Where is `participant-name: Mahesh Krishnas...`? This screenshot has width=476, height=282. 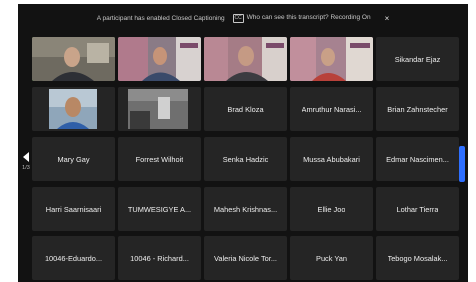 participant-name: Mahesh Krishnas... is located at coordinates (245, 209).